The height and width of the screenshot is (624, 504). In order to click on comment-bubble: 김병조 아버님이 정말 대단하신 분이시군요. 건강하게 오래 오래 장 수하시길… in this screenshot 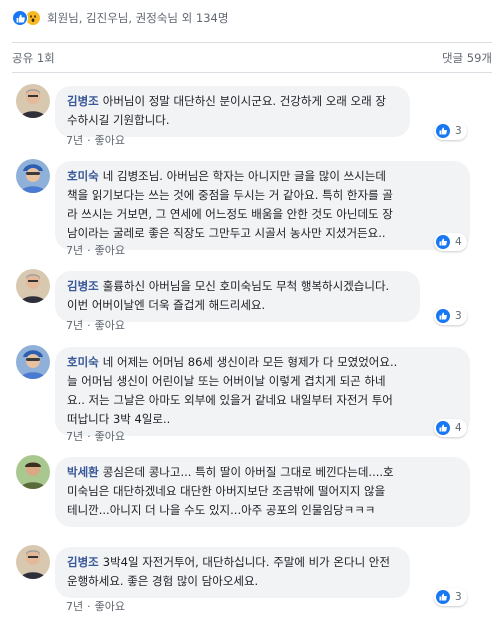, I will do `click(232, 111)`.